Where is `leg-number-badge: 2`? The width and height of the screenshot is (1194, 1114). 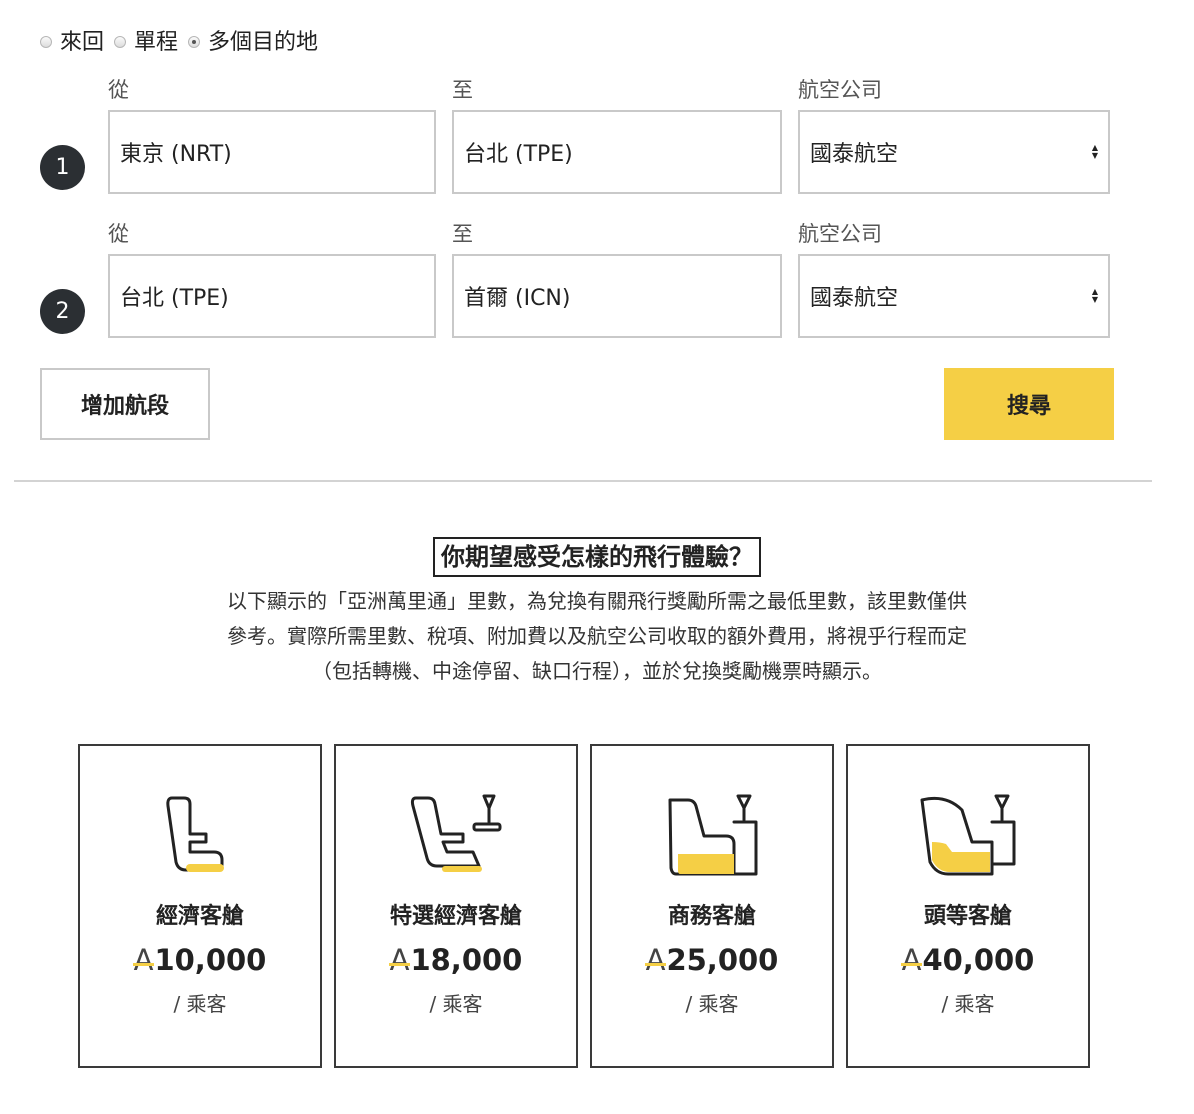
leg-number-badge: 2 is located at coordinates (62, 311).